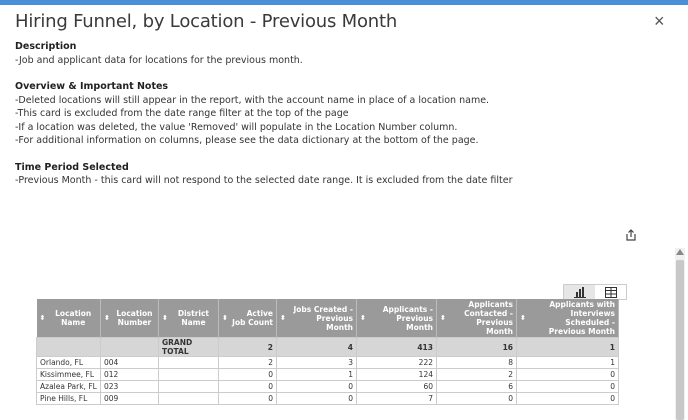  What do you see at coordinates (316, 347) in the screenshot?
I see `table-cell: 4` at bounding box center [316, 347].